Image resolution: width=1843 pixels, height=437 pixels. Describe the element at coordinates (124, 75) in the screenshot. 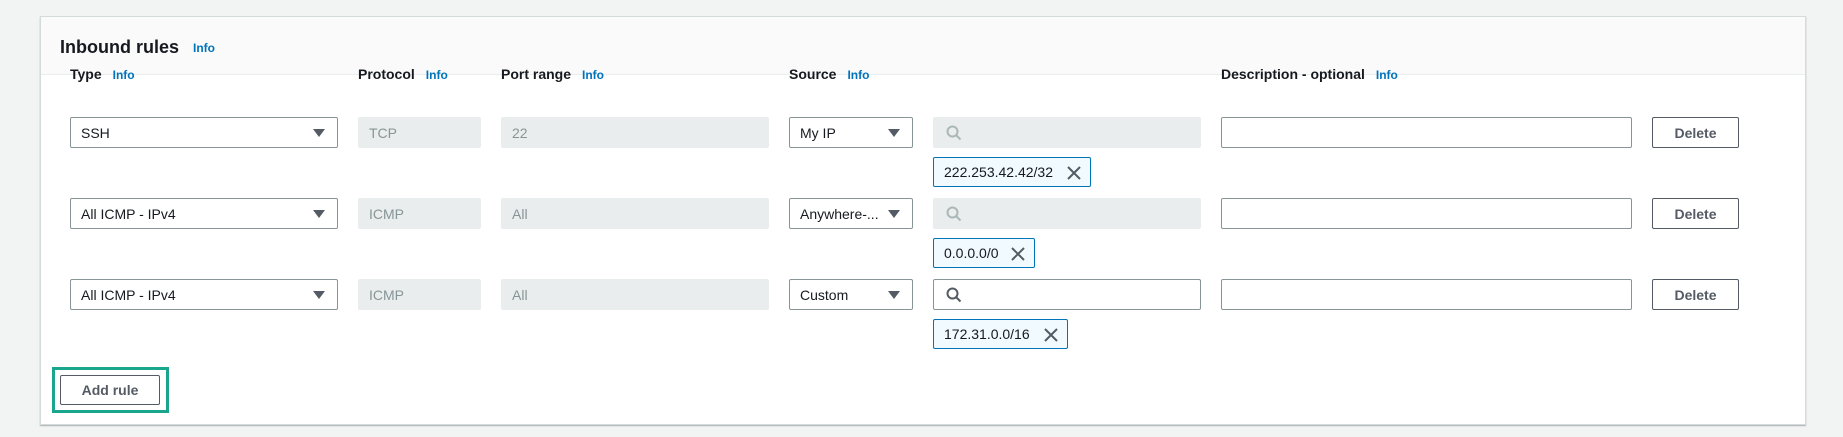

I see `type-info-link: Info` at that location.